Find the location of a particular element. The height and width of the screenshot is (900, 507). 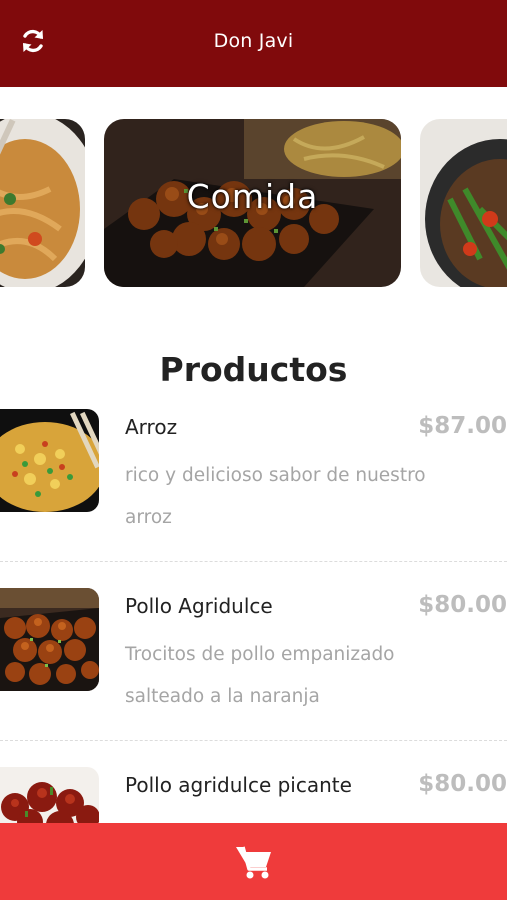

product-description: rico y delicioso sabor de nuestro arroz is located at coordinates (305, 497).